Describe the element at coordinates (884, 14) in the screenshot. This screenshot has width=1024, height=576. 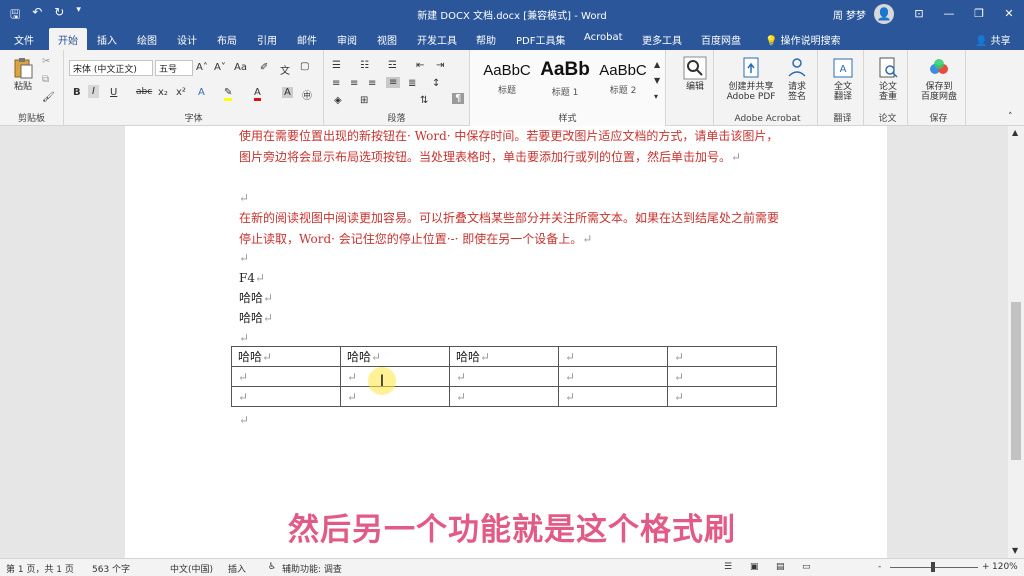
I see `avatar: 👤` at that location.